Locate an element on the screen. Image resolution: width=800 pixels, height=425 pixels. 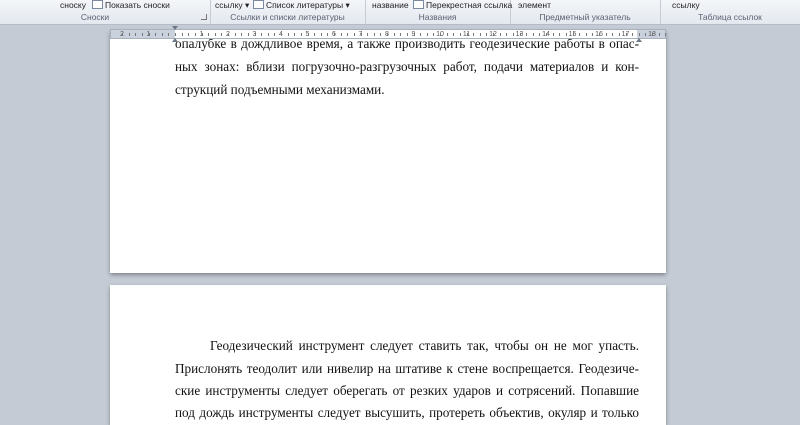
mark-entry-button: элемент is located at coordinates (534, 5).